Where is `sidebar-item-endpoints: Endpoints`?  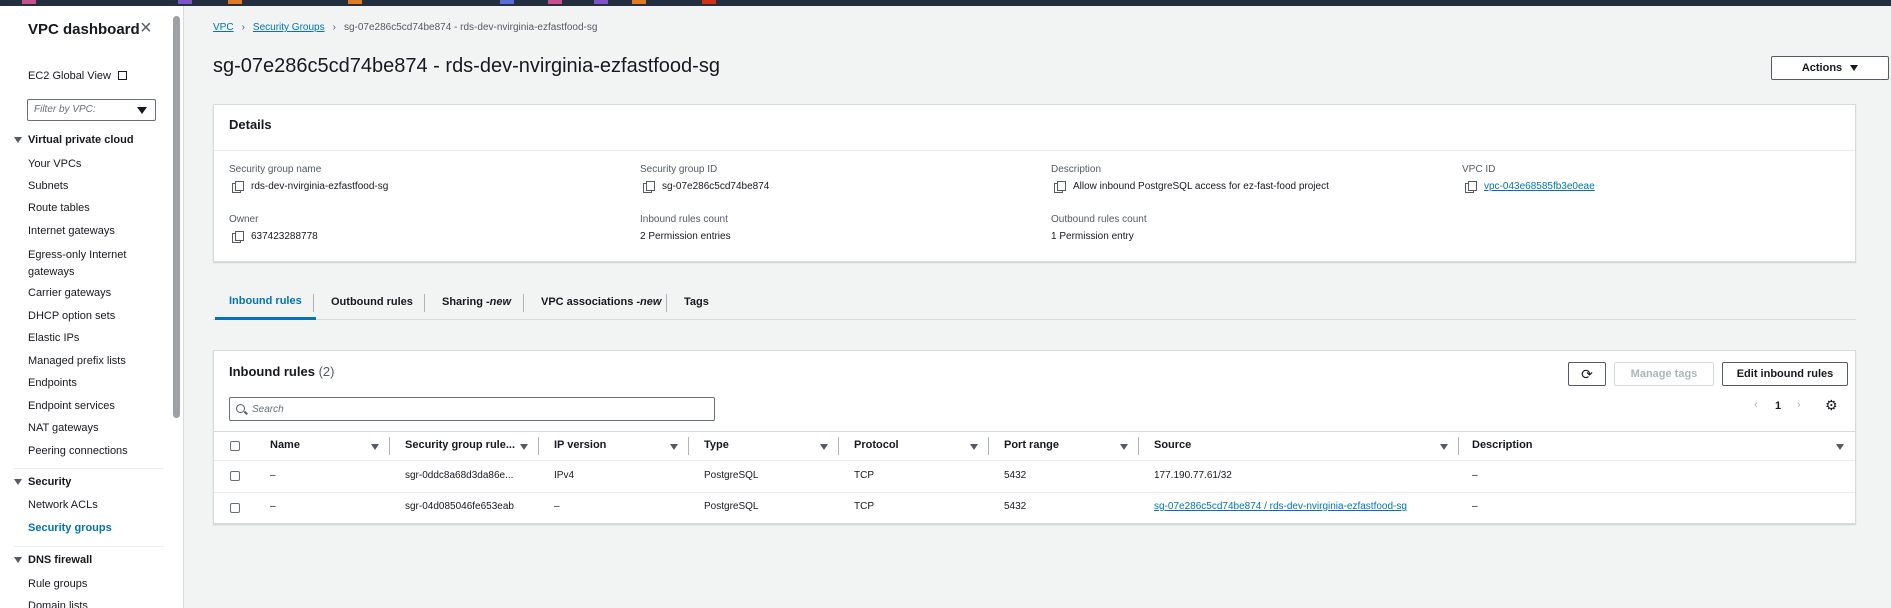
sidebar-item-endpoints: Endpoints is located at coordinates (52, 383).